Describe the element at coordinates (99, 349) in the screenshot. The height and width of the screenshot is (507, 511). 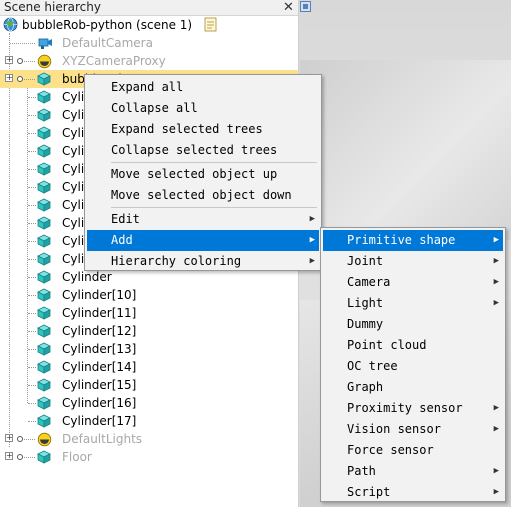
I see `tree-item-label: Cylinder[13]` at that location.